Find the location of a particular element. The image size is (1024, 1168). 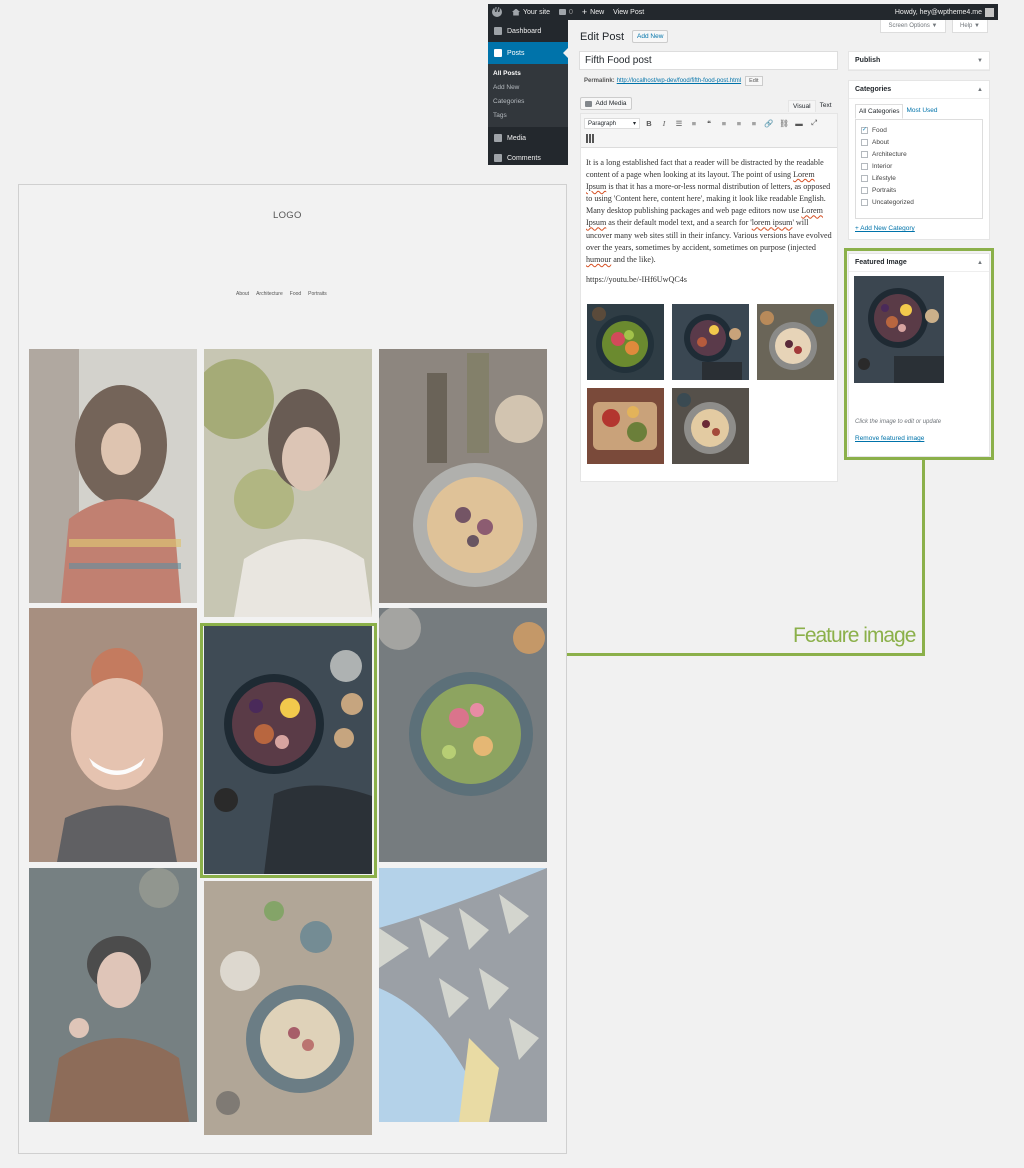

site-name-link: Your site is located at coordinates (531, 12).